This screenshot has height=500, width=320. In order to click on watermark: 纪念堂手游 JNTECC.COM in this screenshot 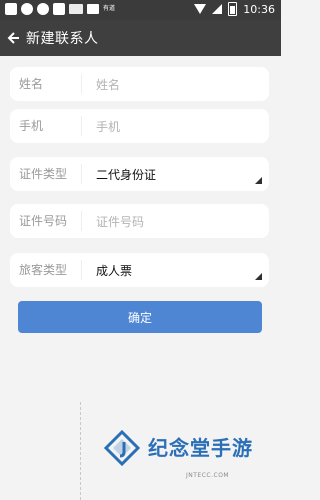, I will do `click(189, 458)`.